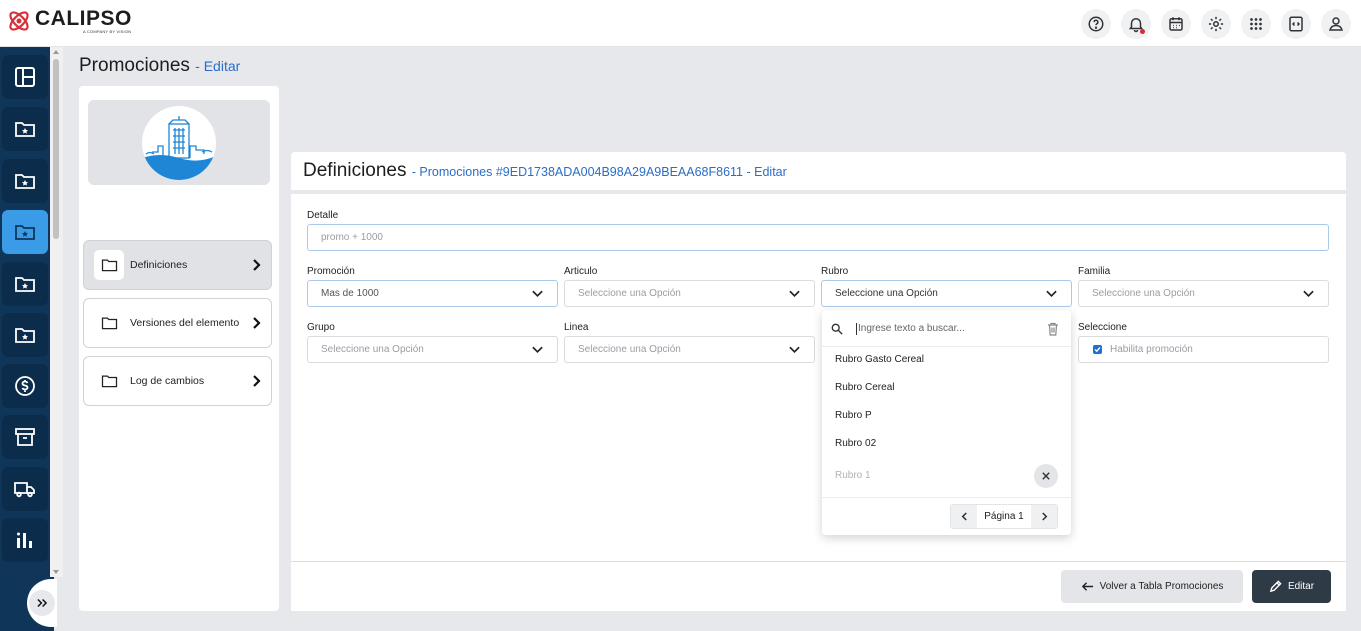  Describe the element at coordinates (107, 31) in the screenshot. I see `brand-tagline: A COMPANY BY VISION` at that location.